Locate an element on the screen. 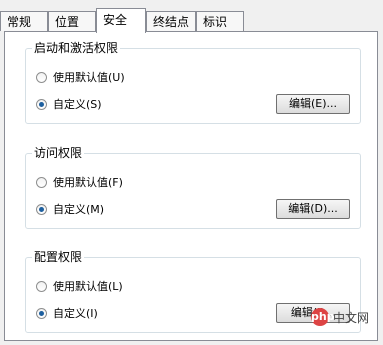 This screenshot has width=383, height=345. radio-use-default: 使用默认值(L) is located at coordinates (79, 286).